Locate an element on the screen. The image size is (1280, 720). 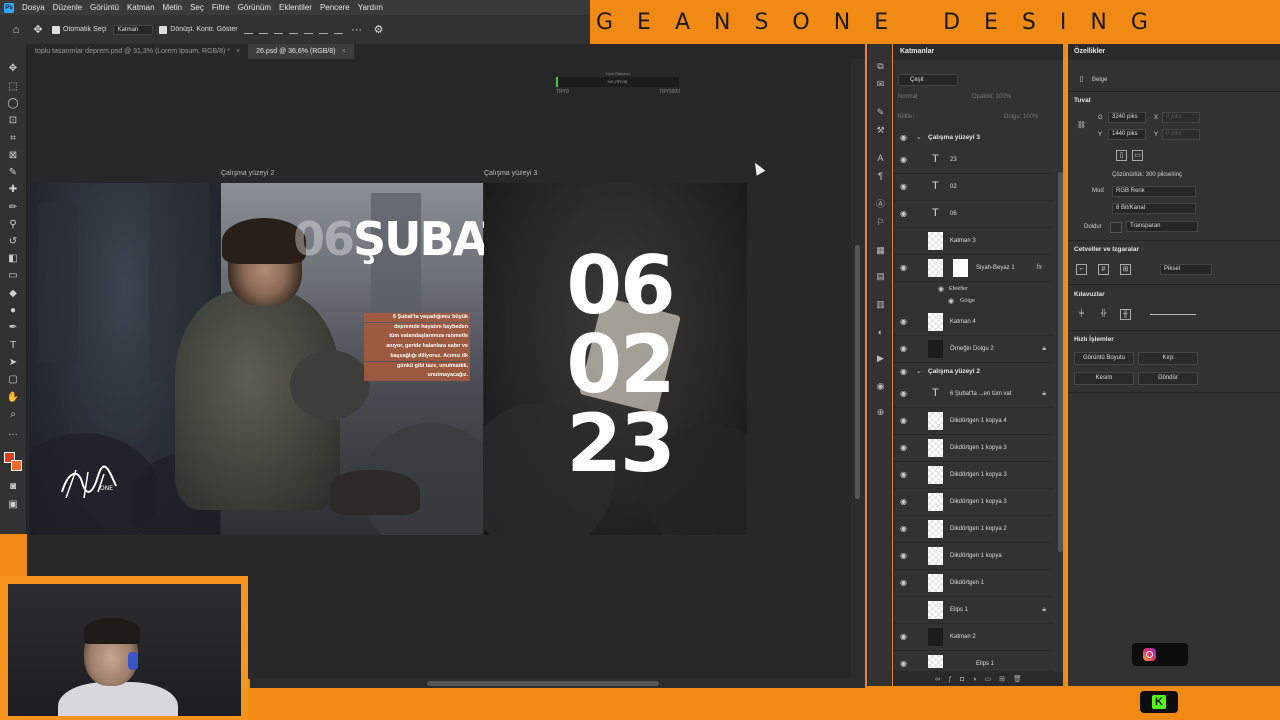
layer-row: ◉ T 06 is located at coordinates (974, 214).